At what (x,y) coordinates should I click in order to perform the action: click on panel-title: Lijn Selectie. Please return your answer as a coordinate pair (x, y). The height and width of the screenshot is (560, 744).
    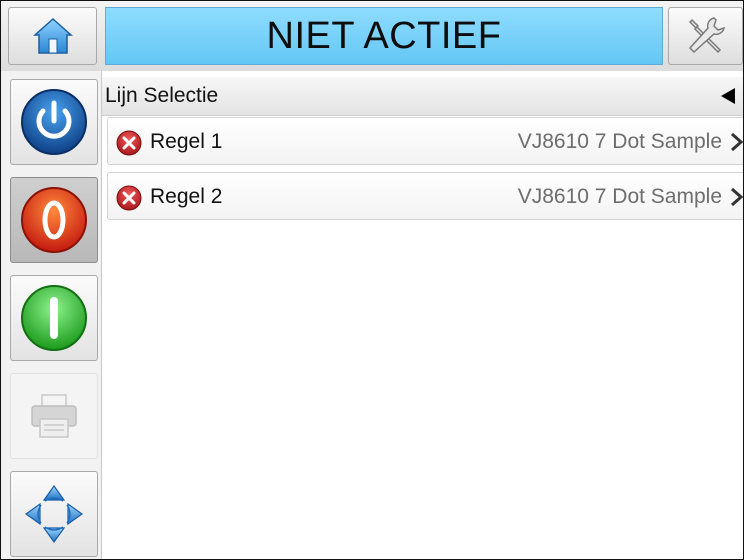
    Looking at the image, I should click on (162, 95).